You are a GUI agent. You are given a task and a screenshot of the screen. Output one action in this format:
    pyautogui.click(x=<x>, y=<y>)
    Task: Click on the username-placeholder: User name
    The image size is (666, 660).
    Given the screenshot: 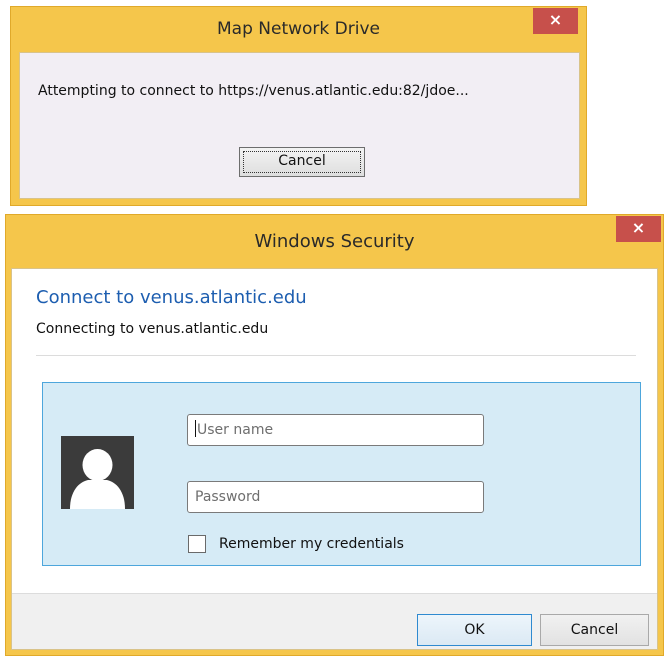 What is the action you would take?
    pyautogui.click(x=235, y=430)
    